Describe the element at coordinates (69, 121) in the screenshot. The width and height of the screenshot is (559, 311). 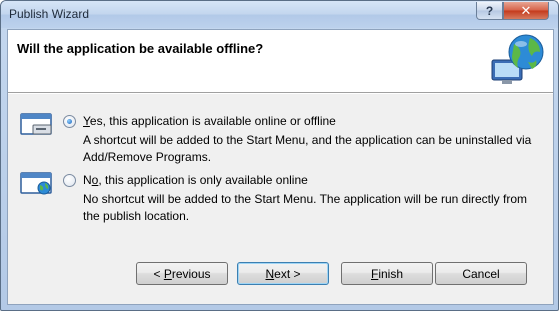
I see `offline-radio` at that location.